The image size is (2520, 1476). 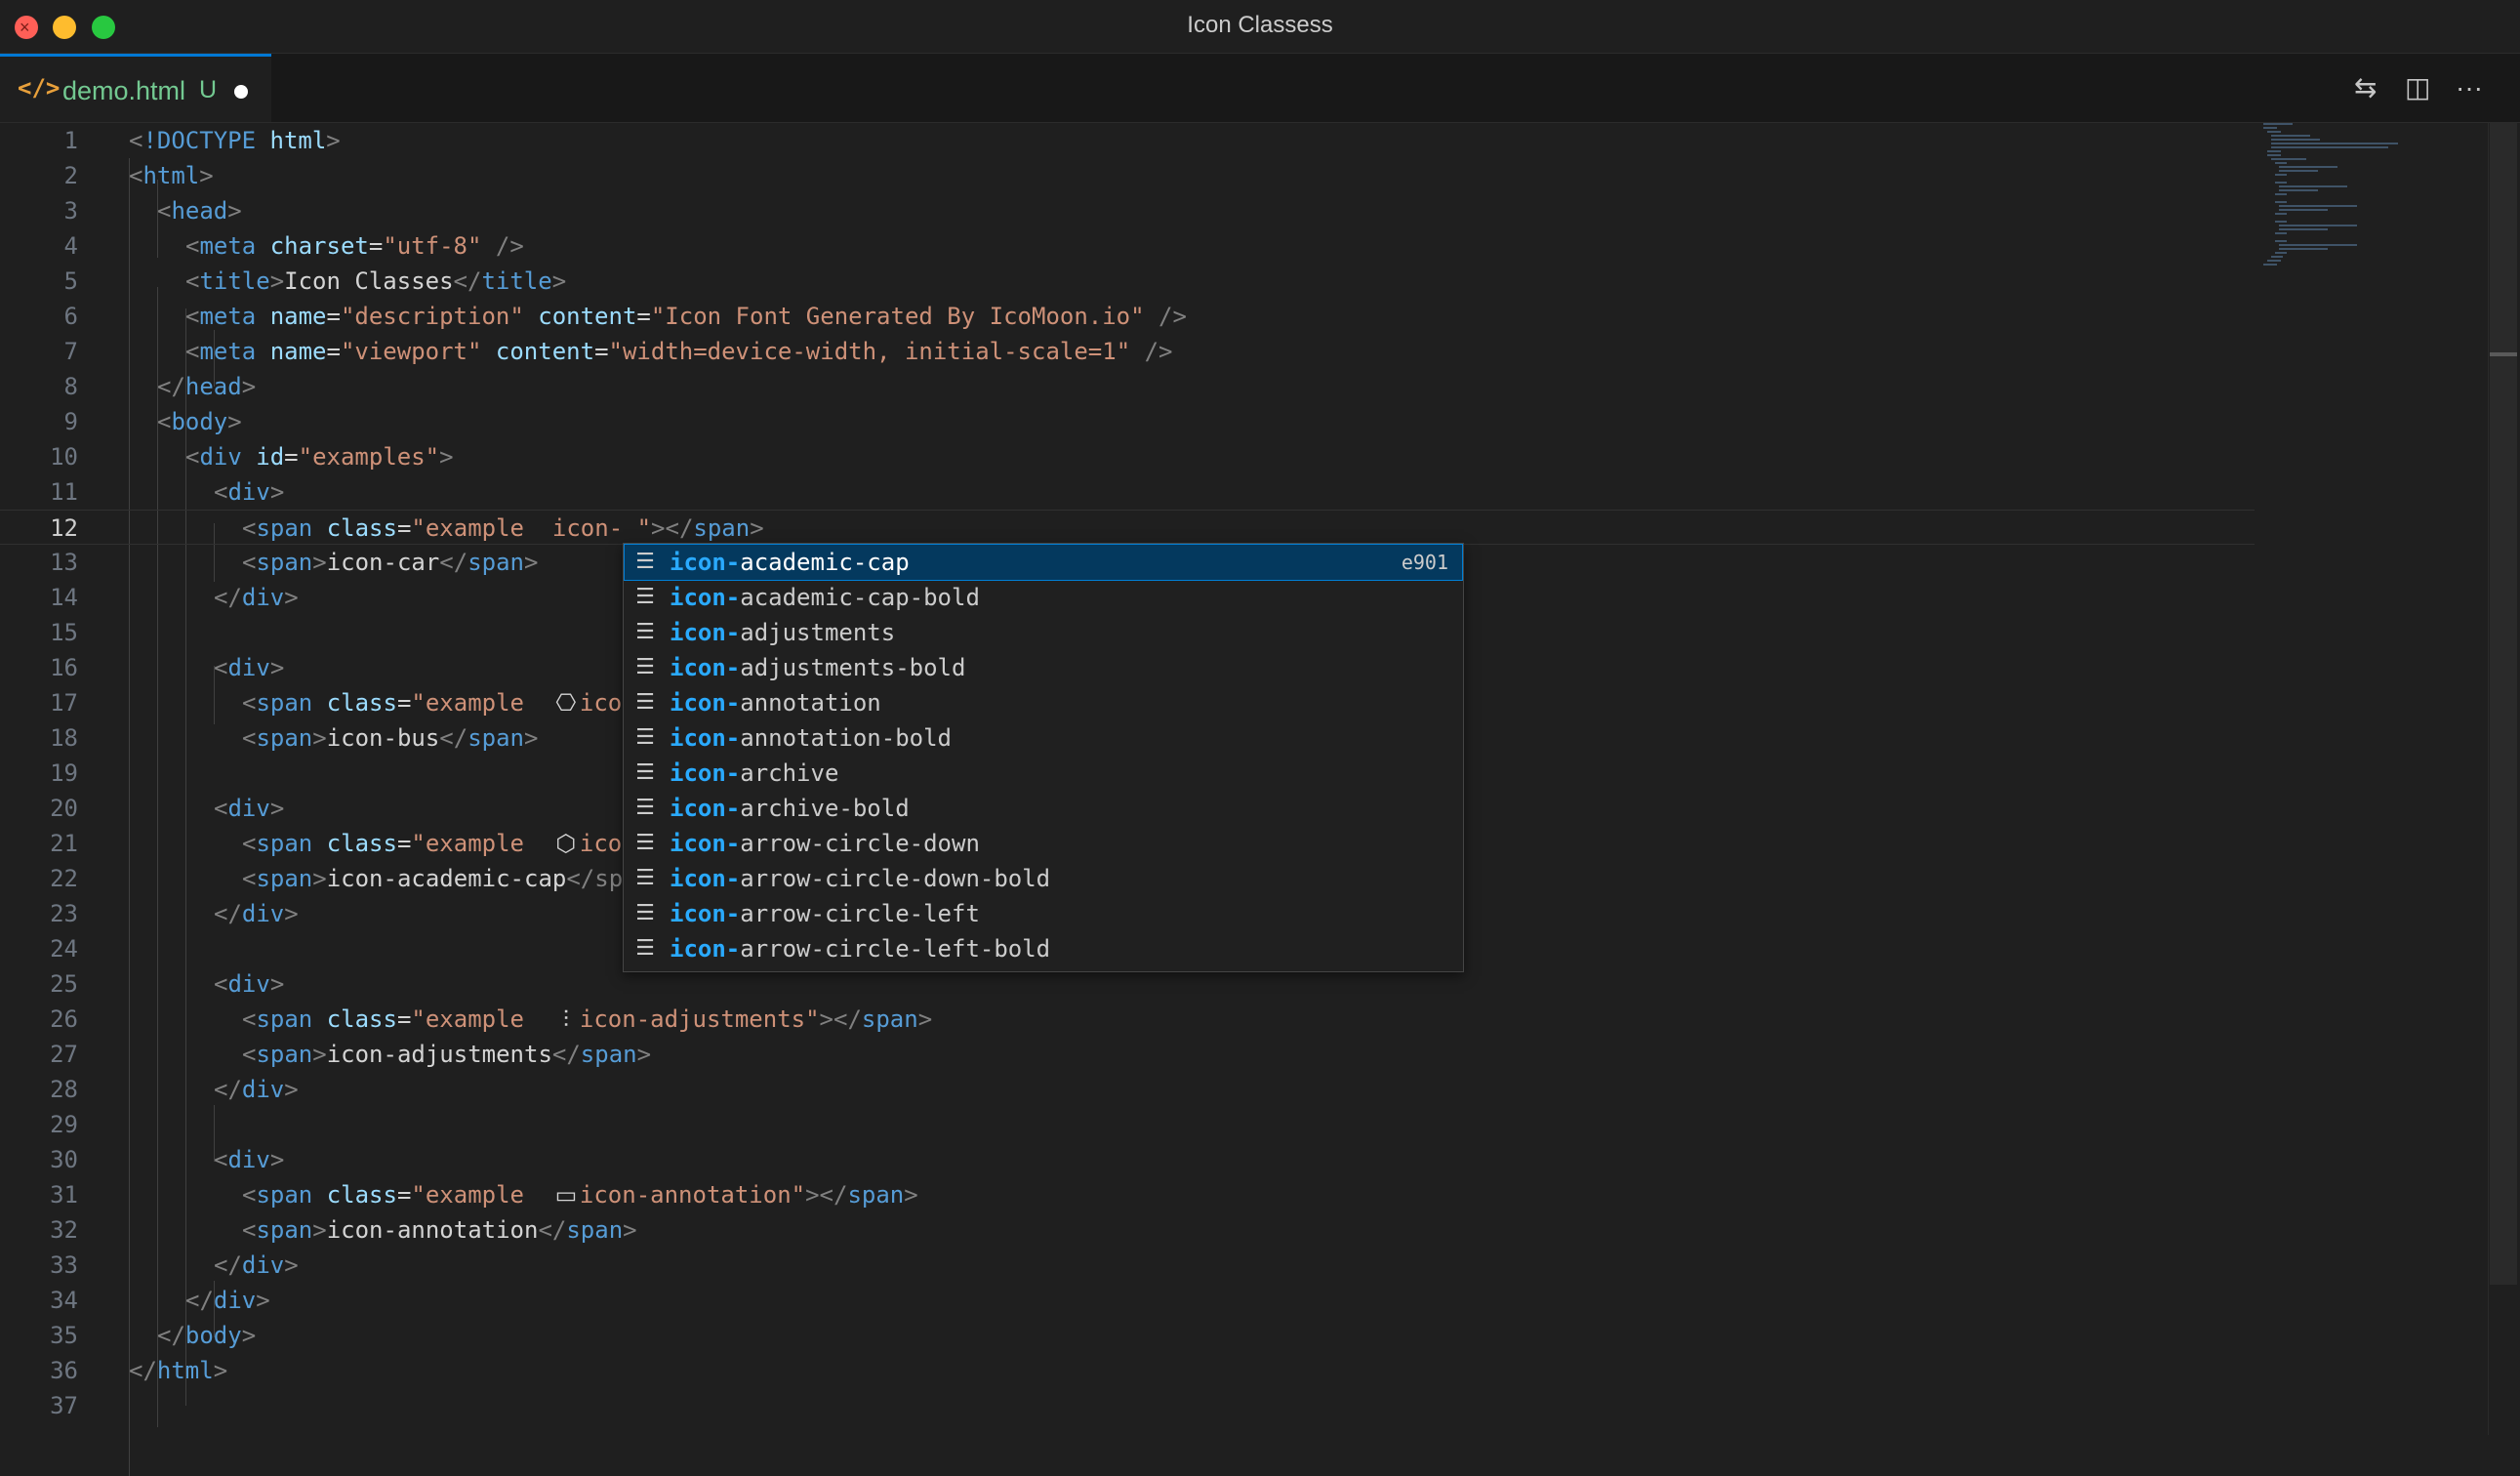 What do you see at coordinates (1043, 702) in the screenshot?
I see `suggestion-item: ☰ icon-annotation` at bounding box center [1043, 702].